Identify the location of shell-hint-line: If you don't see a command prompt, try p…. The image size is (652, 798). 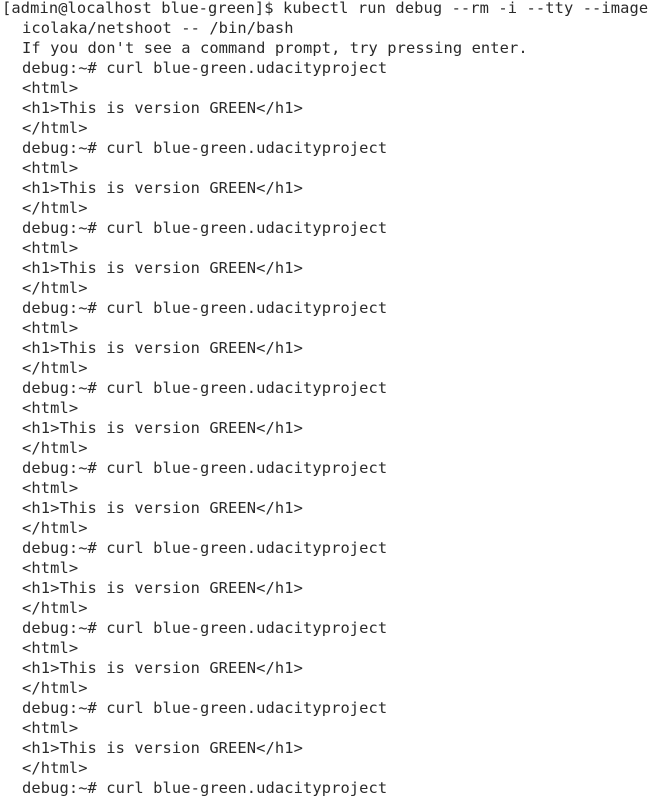
(275, 48).